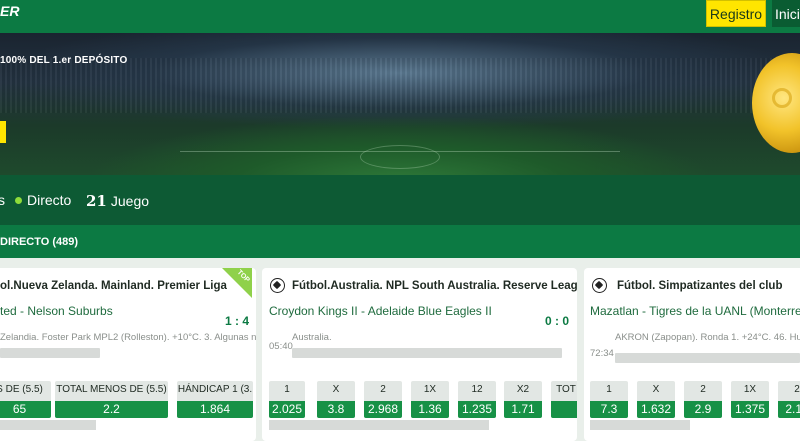 This screenshot has width=800, height=441. What do you see at coordinates (336, 399) in the screenshot?
I see `odd-button: X 3.8` at bounding box center [336, 399].